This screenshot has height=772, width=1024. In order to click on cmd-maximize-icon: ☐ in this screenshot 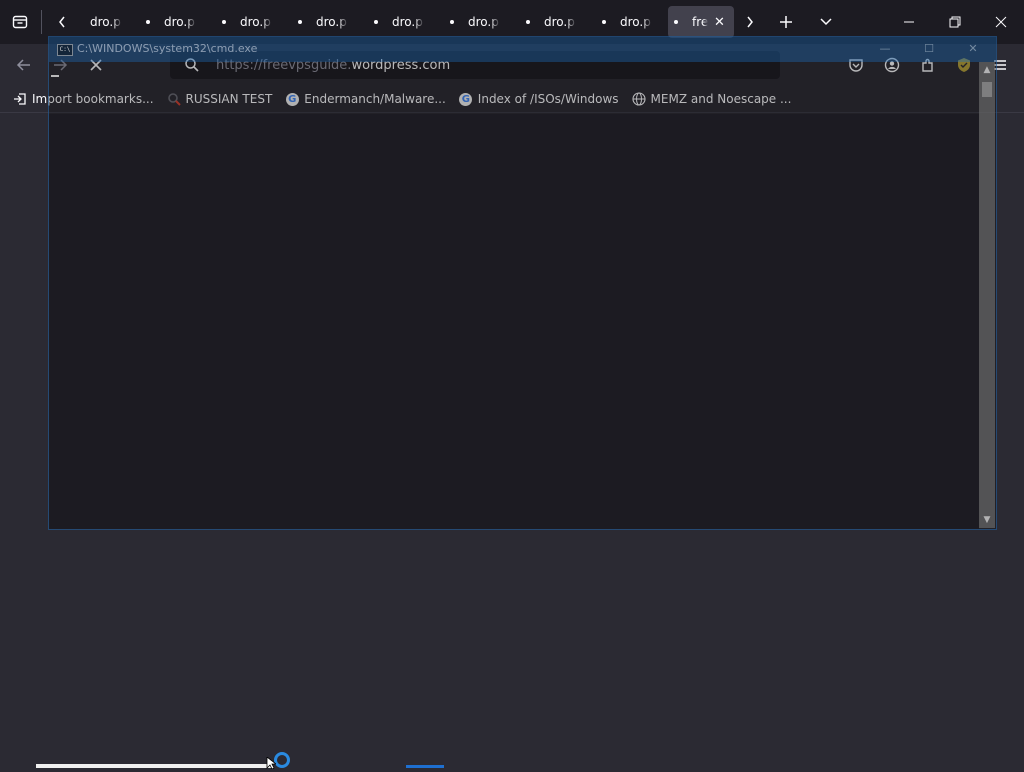, I will do `click(929, 49)`.